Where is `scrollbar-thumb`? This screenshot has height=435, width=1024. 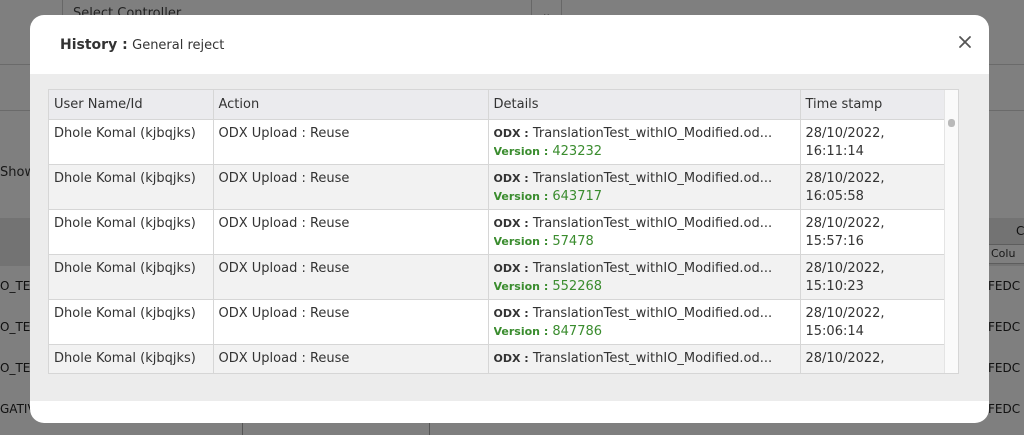
scrollbar-thumb is located at coordinates (951, 123).